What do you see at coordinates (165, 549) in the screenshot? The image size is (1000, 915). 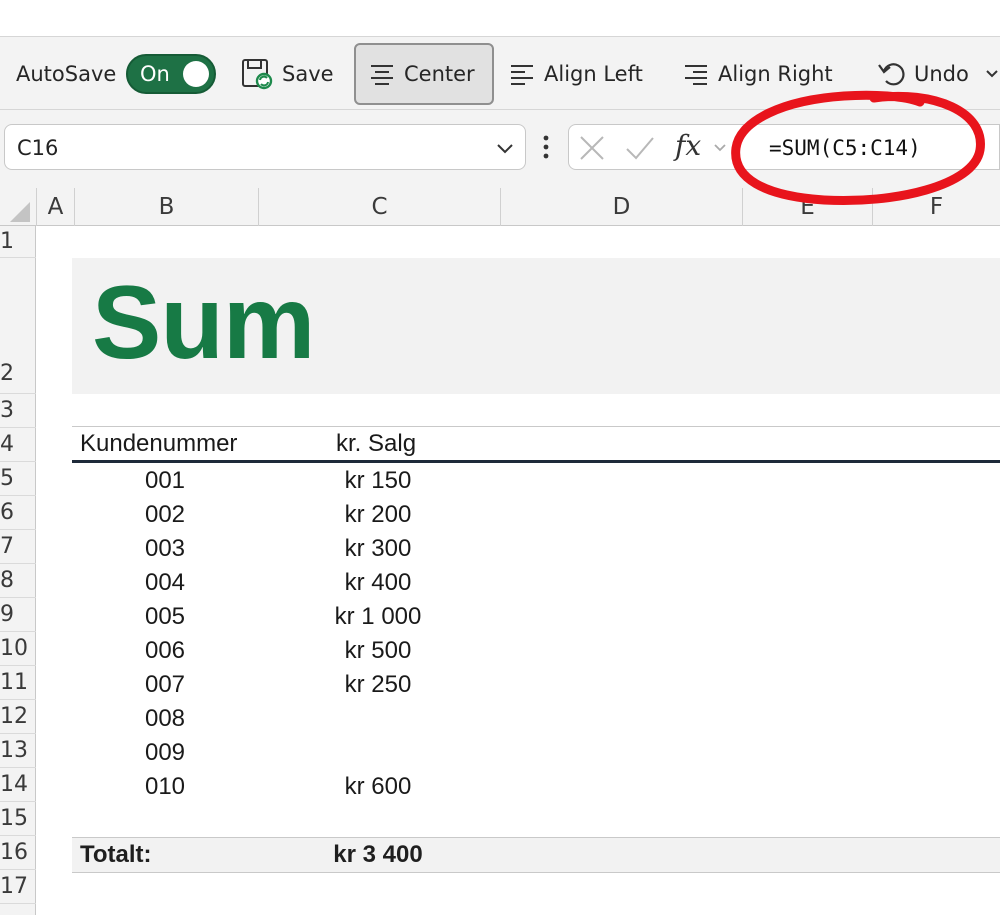 I see `cell-b7: 003` at bounding box center [165, 549].